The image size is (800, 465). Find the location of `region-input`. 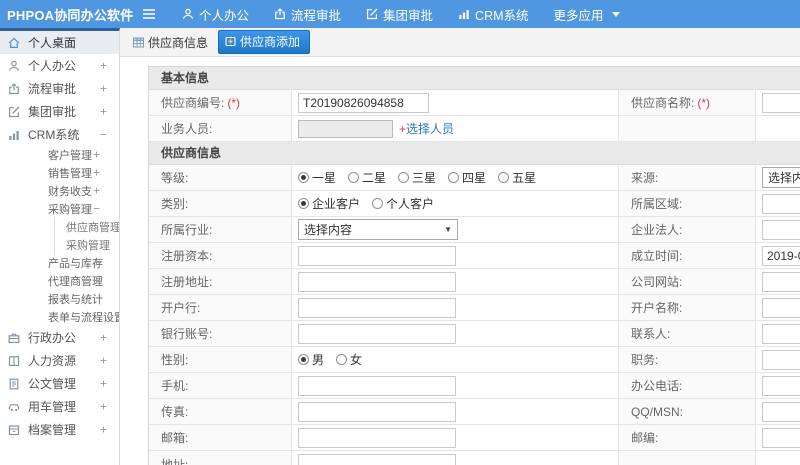

region-input is located at coordinates (781, 203).